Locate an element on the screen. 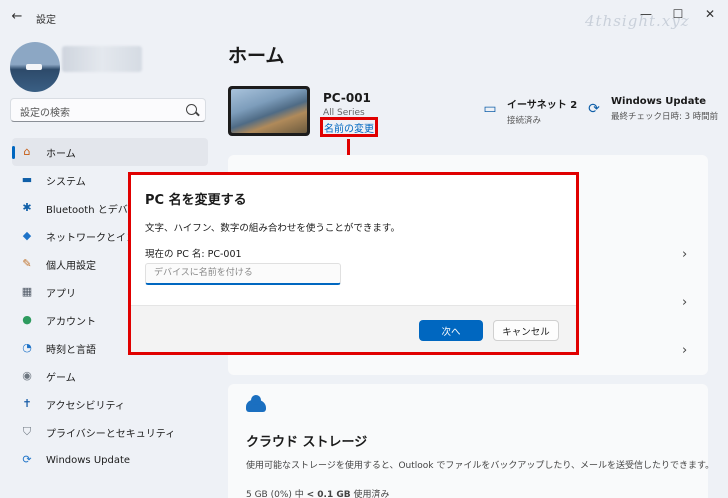 The width and height of the screenshot is (728, 498). globe-clock-icon: ◔ is located at coordinates (27, 347).